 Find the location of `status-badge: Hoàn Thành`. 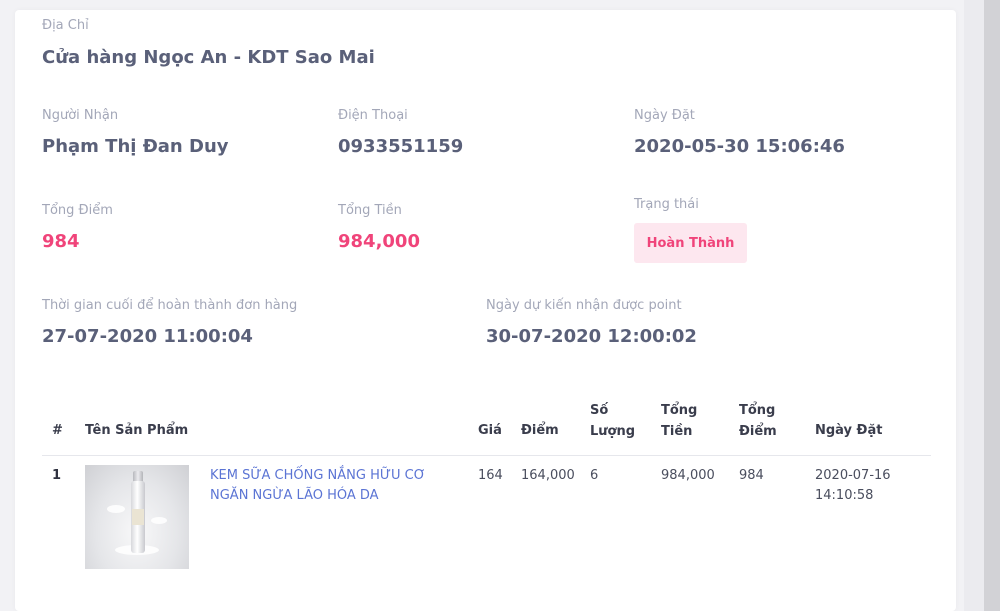

status-badge: Hoàn Thành is located at coordinates (690, 243).